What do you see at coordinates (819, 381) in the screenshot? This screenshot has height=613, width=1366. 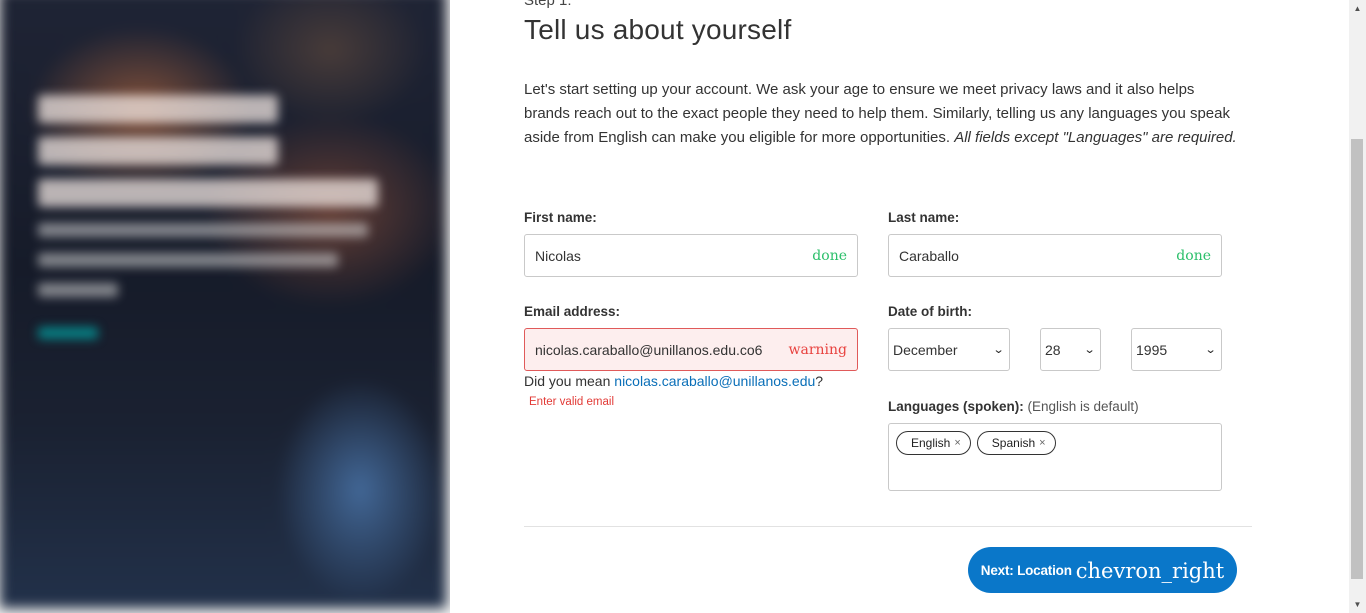 I see `suggestion-suffix: ?` at bounding box center [819, 381].